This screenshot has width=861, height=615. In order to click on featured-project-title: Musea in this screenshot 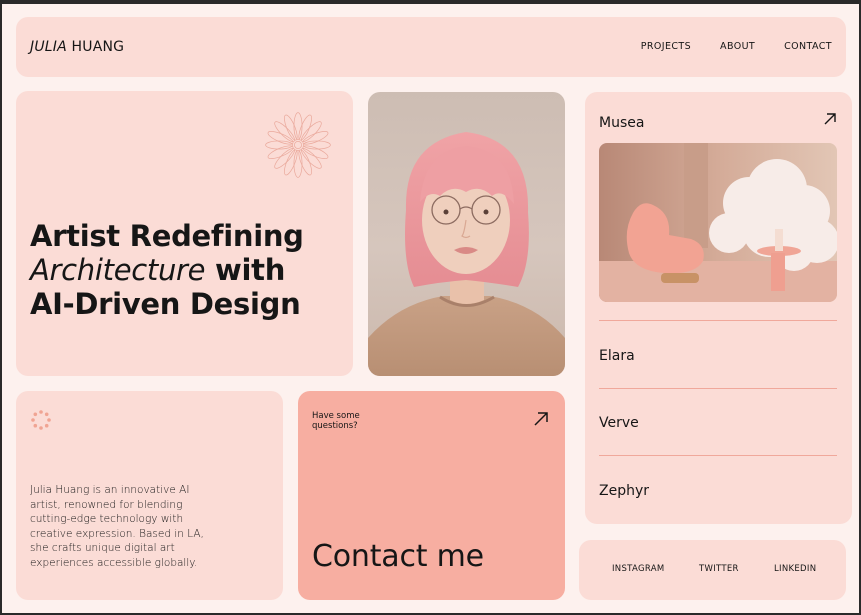, I will do `click(622, 123)`.